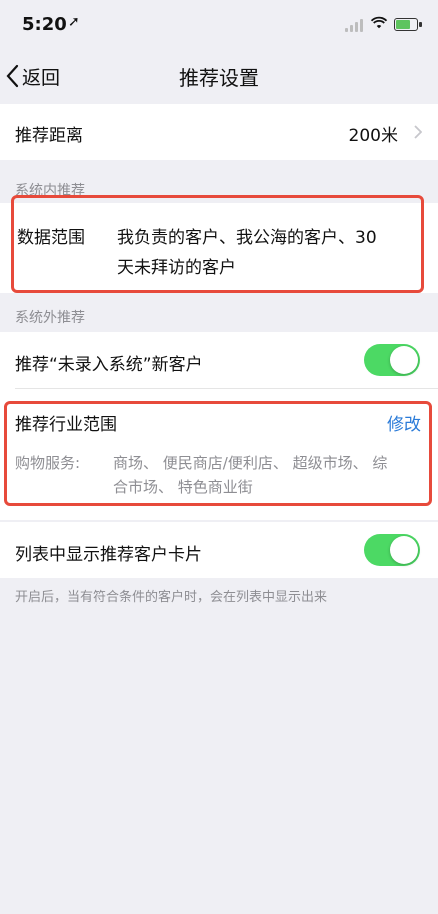 The image size is (438, 914). Describe the element at coordinates (219, 550) in the screenshot. I see `list-card-row: 列表中显示推荐客户卡片` at that location.